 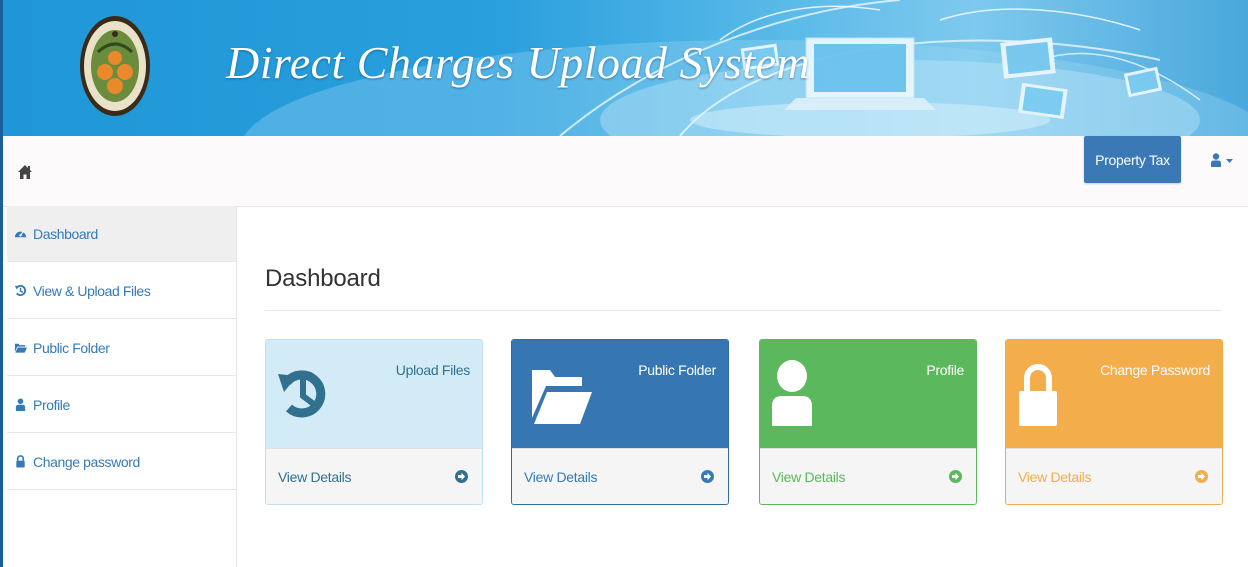 What do you see at coordinates (121, 405) in the screenshot?
I see `sidebar-item-profile: Profile` at bounding box center [121, 405].